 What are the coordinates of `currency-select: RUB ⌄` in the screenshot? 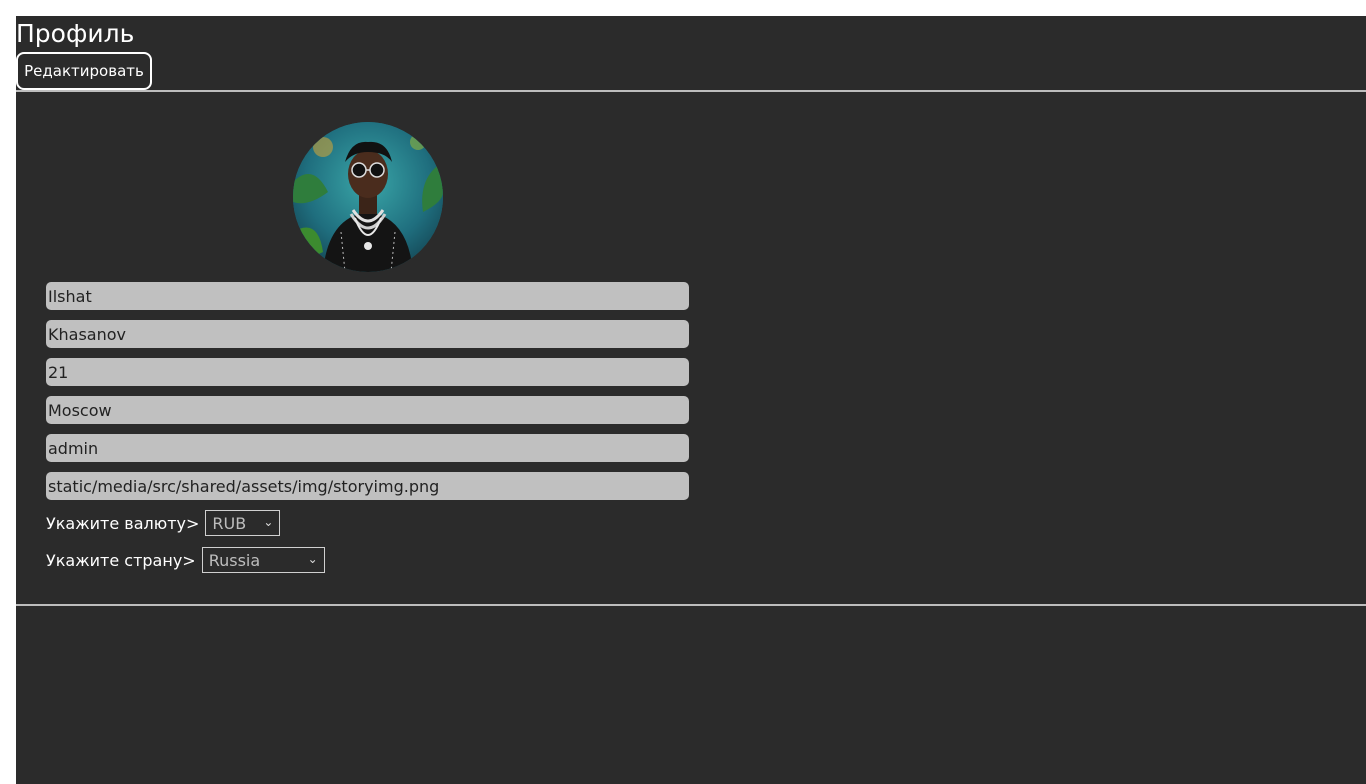 It's located at (243, 523).